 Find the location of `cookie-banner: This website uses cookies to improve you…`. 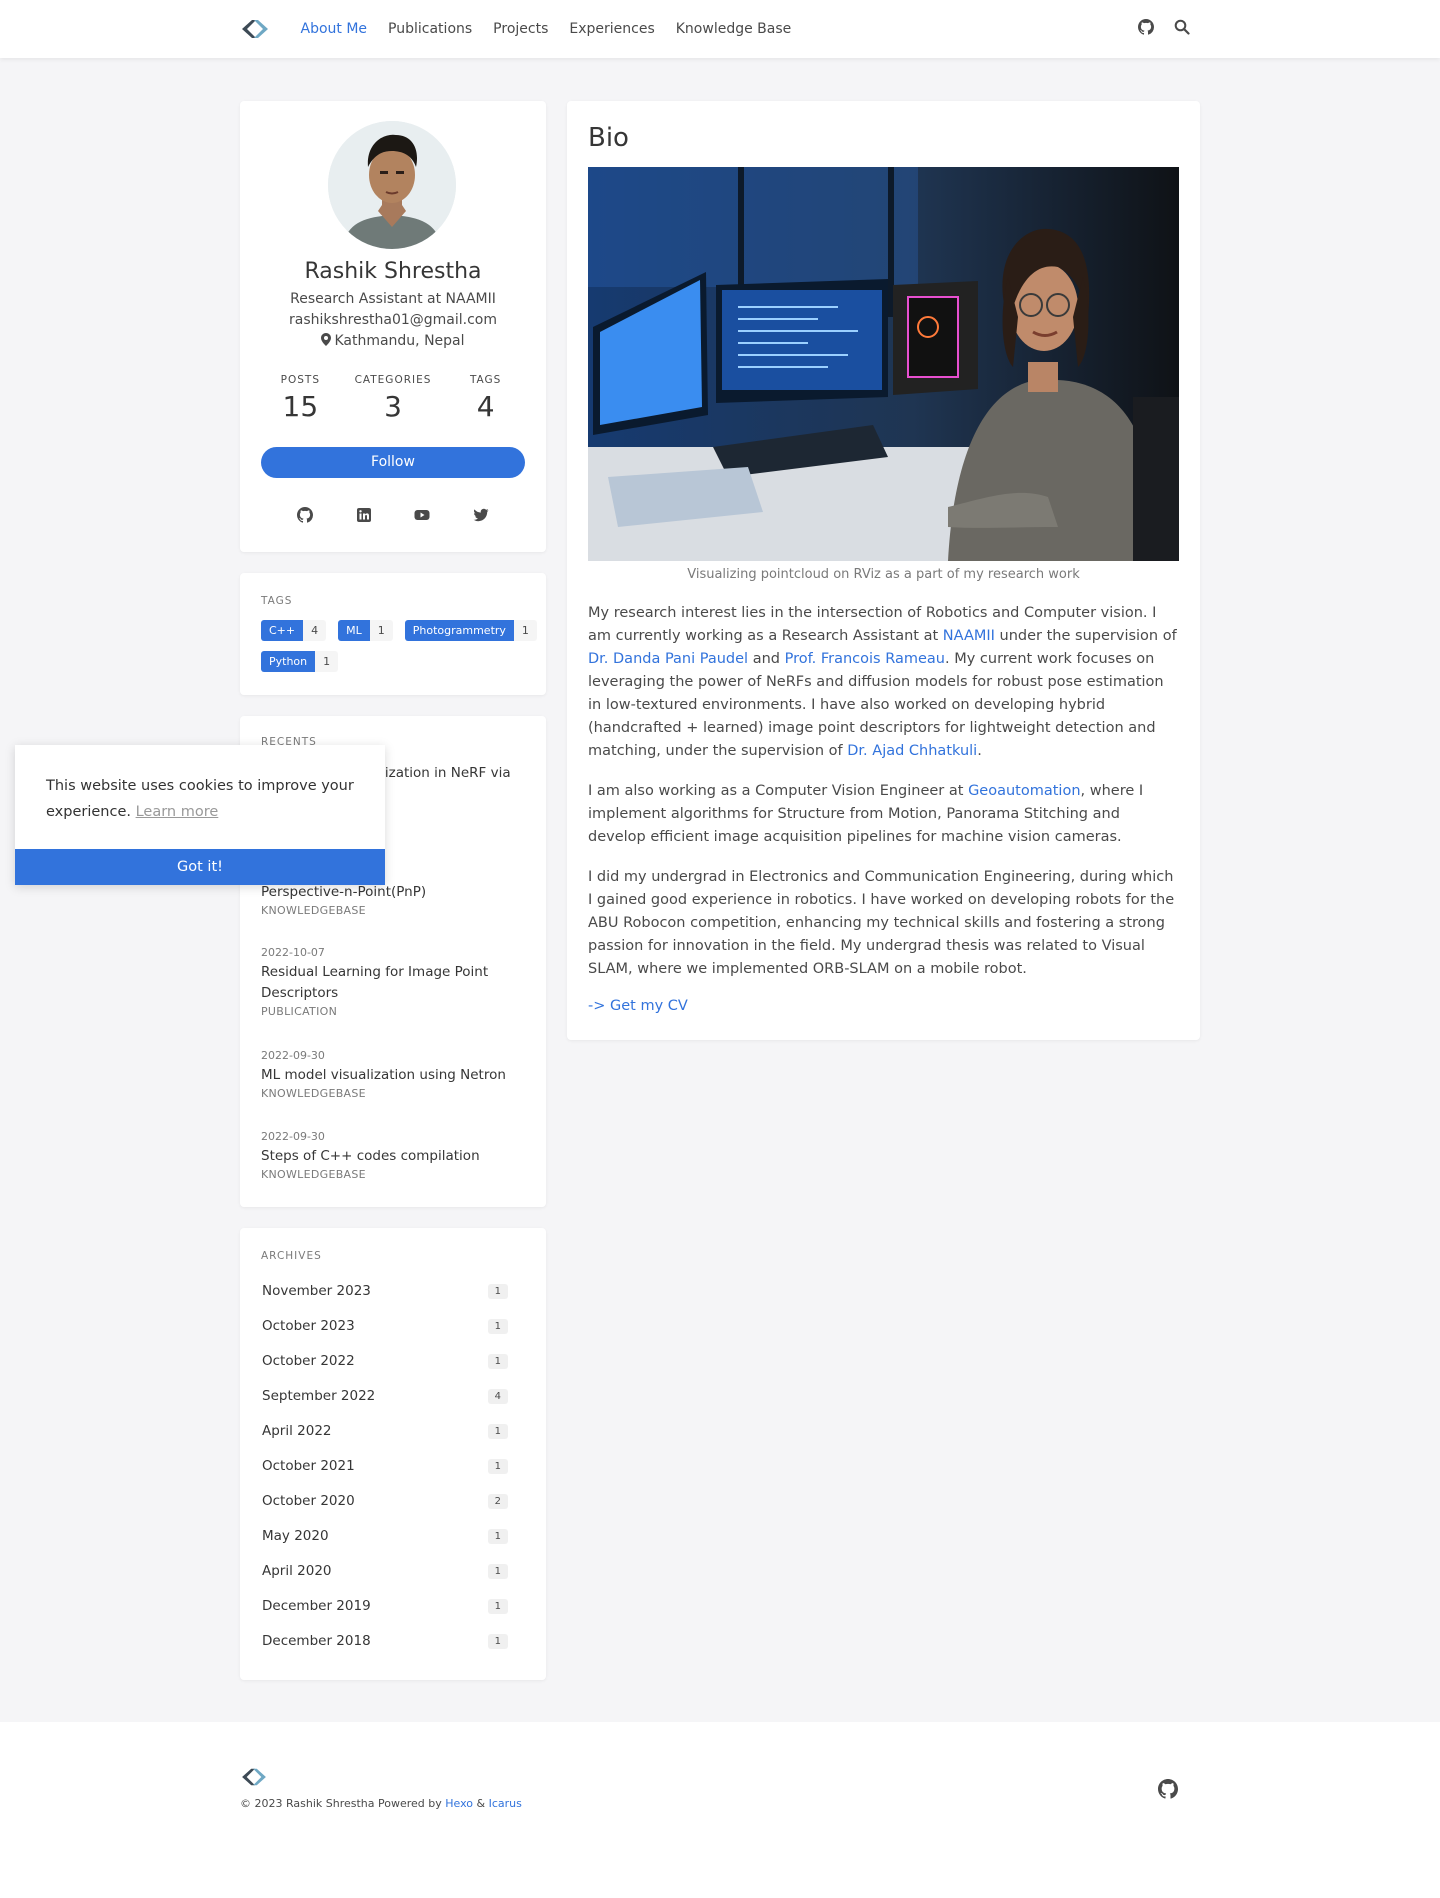

cookie-banner: This website uses cookies to improve you… is located at coordinates (200, 815).